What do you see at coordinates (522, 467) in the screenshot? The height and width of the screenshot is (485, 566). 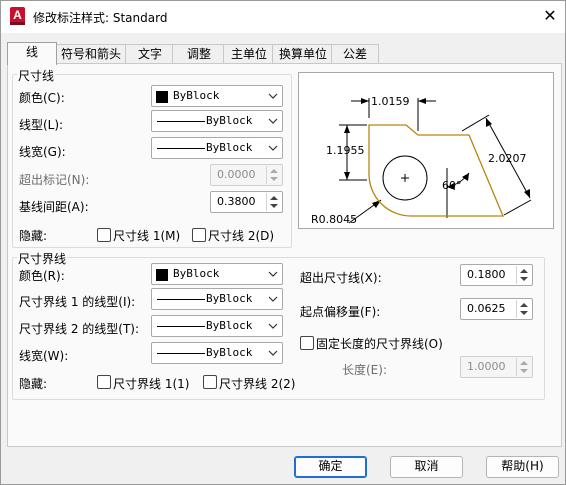 I see `help-button: 帮助(H)` at bounding box center [522, 467].